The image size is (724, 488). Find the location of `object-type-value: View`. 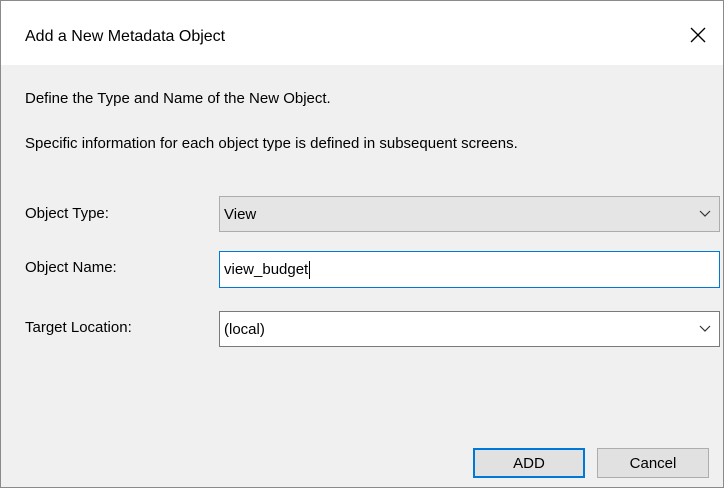

object-type-value: View is located at coordinates (240, 214).